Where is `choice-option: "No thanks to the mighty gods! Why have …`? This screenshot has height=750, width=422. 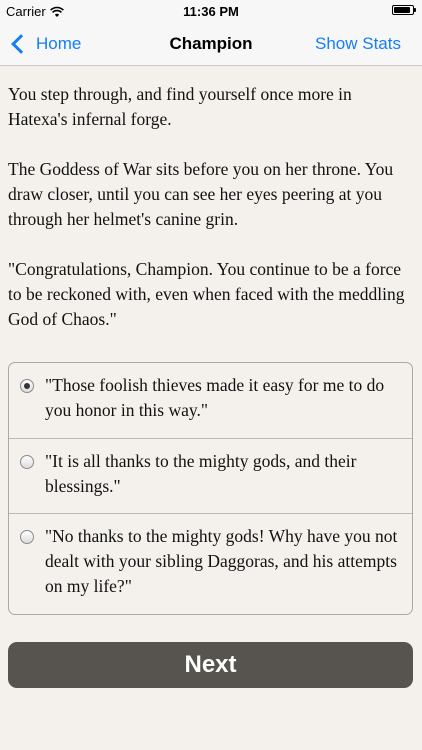 choice-option: "No thanks to the mighty gods! Why have … is located at coordinates (210, 564).